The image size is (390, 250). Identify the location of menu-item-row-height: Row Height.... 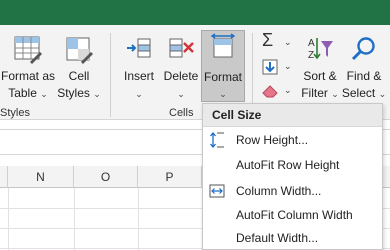
(292, 140).